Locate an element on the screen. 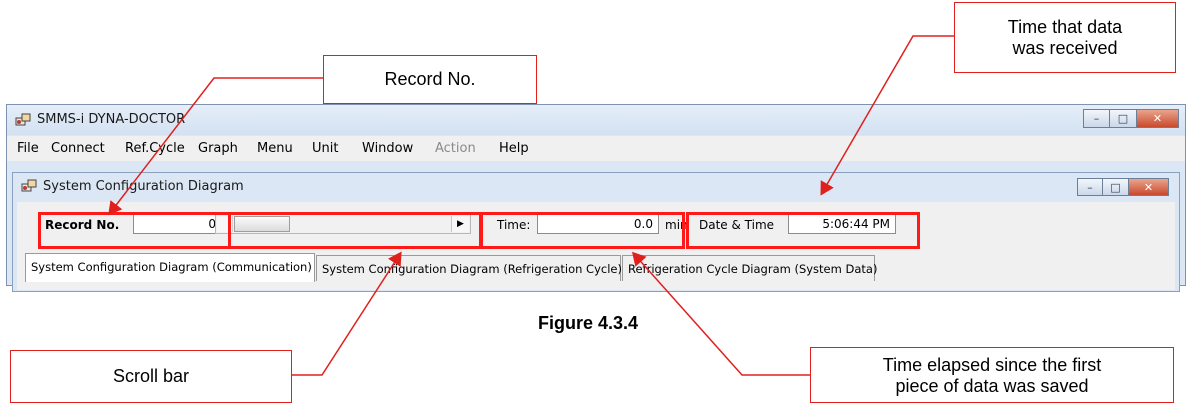 This screenshot has height=403, width=1194. arrow-date-time is located at coordinates (887, 115).